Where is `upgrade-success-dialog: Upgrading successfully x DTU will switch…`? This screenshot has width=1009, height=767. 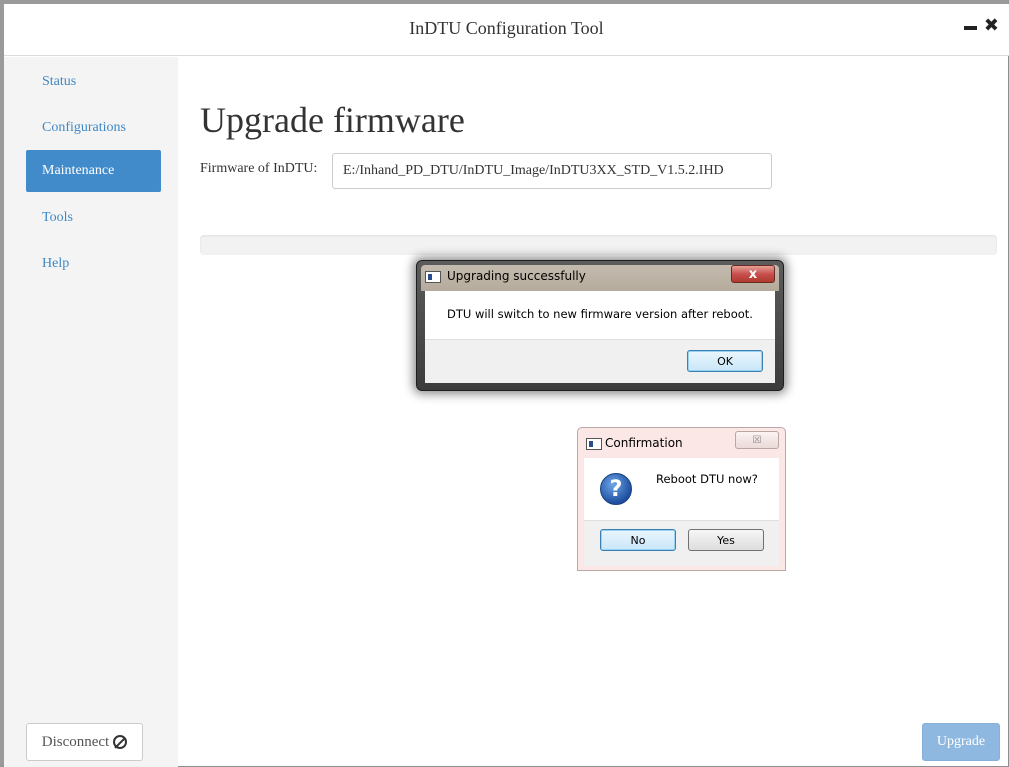
upgrade-success-dialog: Upgrading successfully x DTU will switch… is located at coordinates (600, 325).